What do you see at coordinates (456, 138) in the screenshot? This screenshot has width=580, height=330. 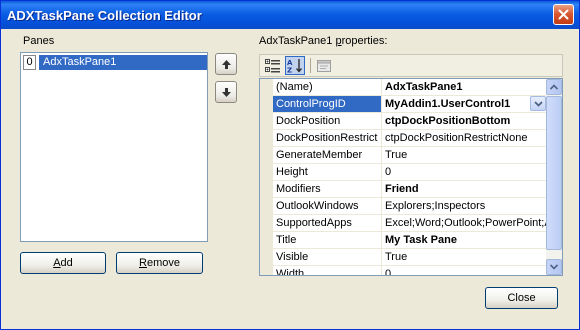 I see `property-value-text: ctpDockPositionRestrictNone` at bounding box center [456, 138].